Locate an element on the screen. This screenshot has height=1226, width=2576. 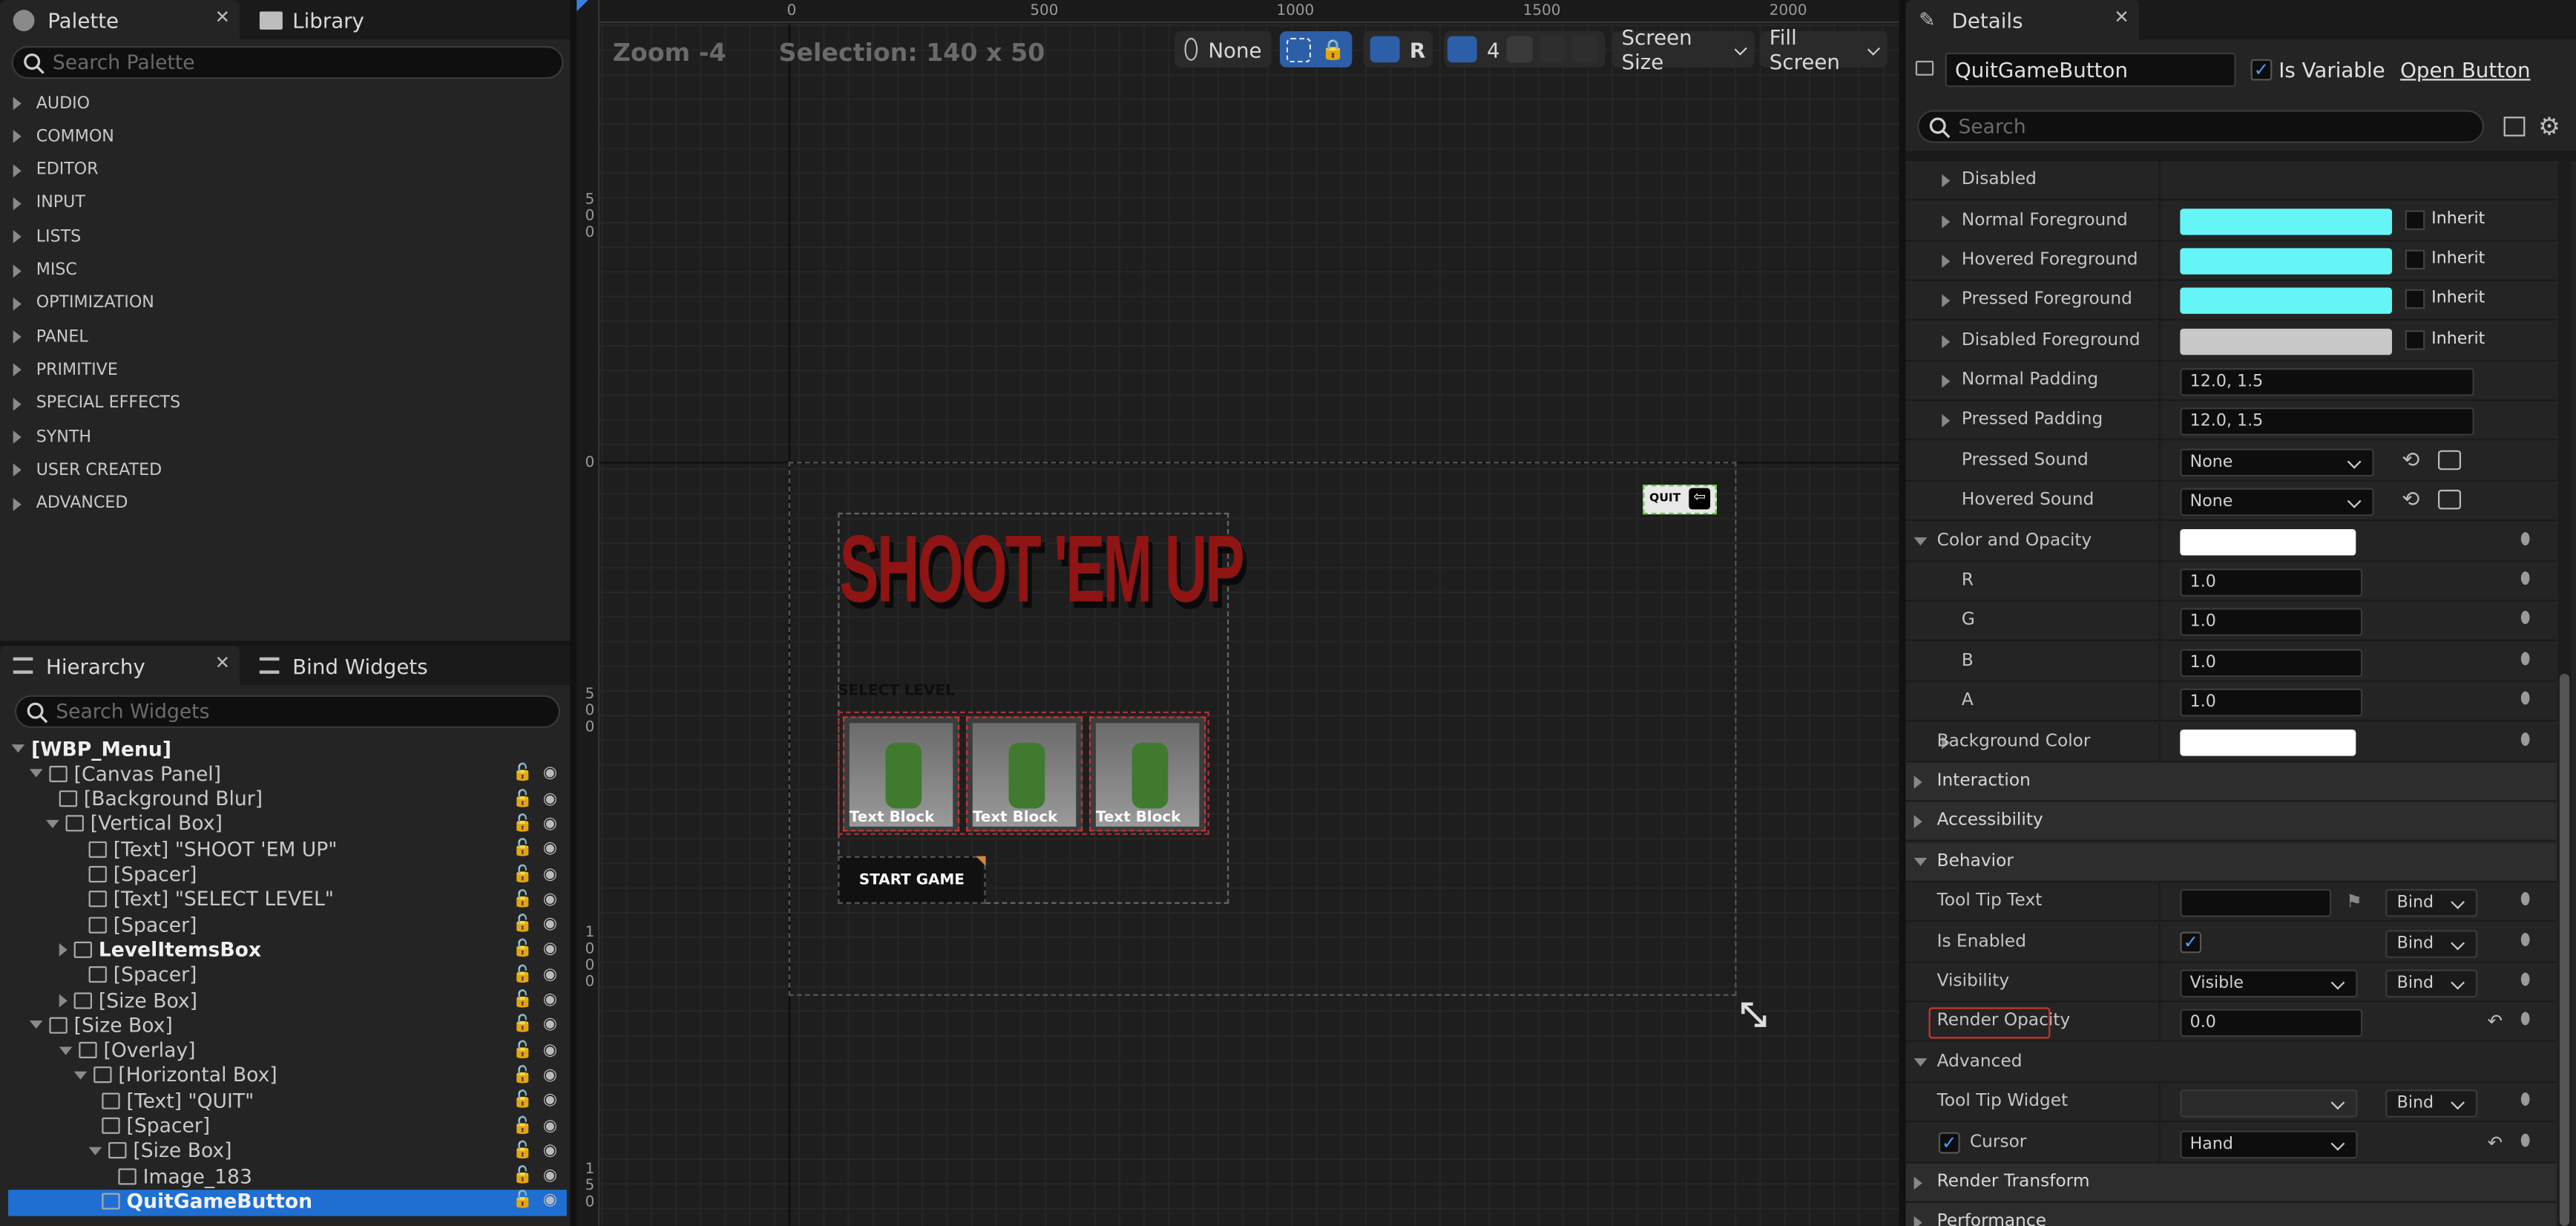
reset-arrow-icon: ↶ is located at coordinates (2494, 1021).